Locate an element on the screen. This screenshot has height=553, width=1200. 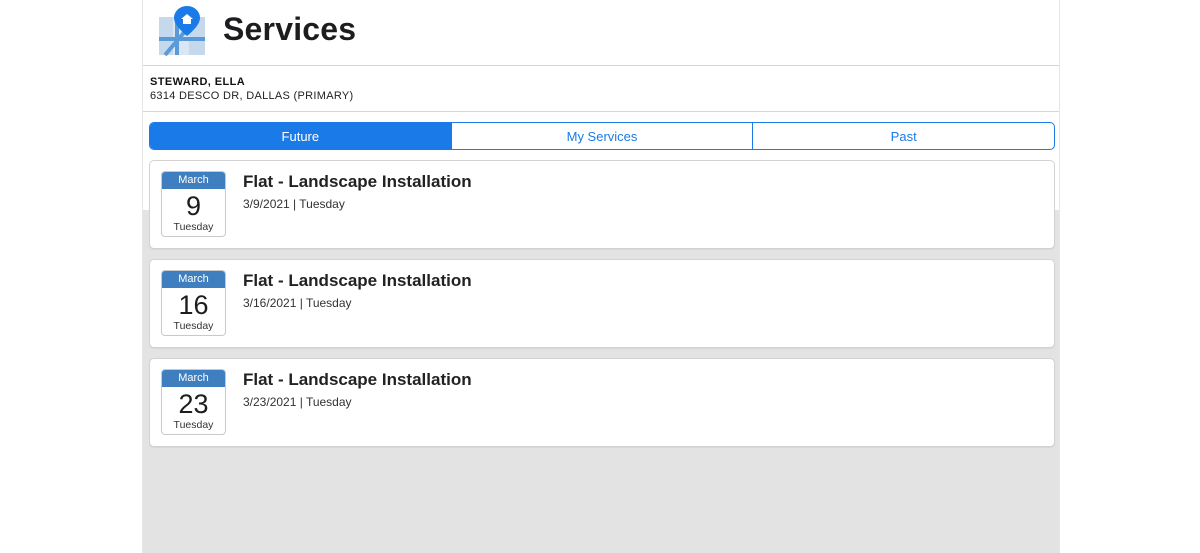
calendar-day: 9 is located at coordinates (193, 206).